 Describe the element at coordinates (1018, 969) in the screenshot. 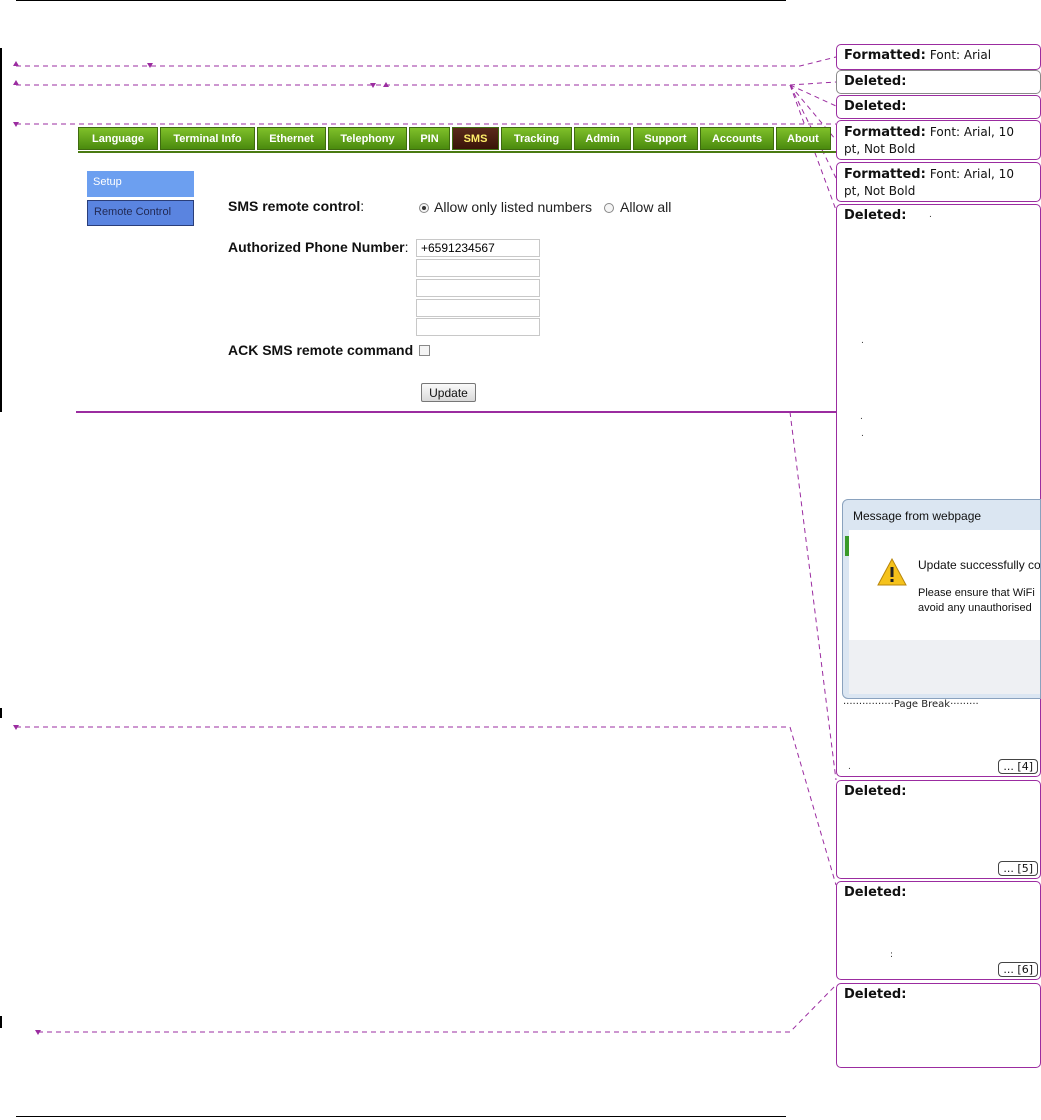

I see `comment-more-link: ... [6]` at that location.